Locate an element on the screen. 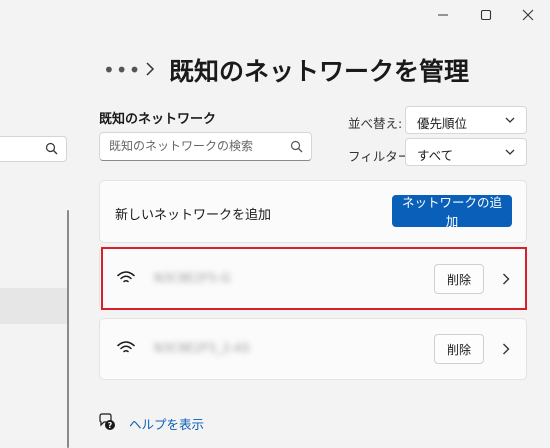  network-item: N3C8E2F5-G 削除 is located at coordinates (313, 279).